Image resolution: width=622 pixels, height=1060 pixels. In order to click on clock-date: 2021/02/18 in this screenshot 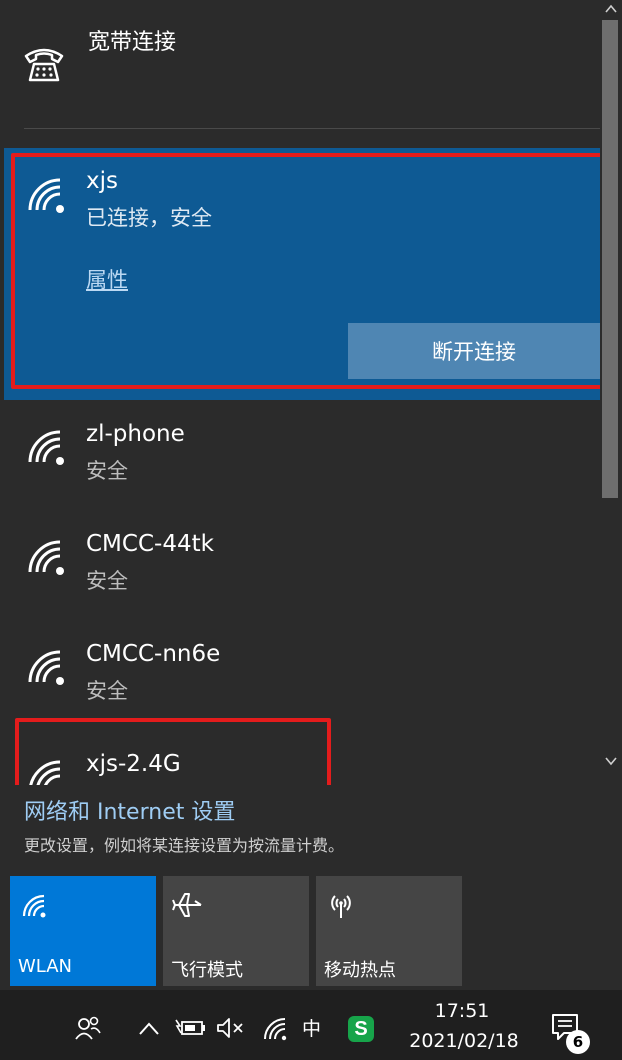, I will do `click(464, 1041)`.